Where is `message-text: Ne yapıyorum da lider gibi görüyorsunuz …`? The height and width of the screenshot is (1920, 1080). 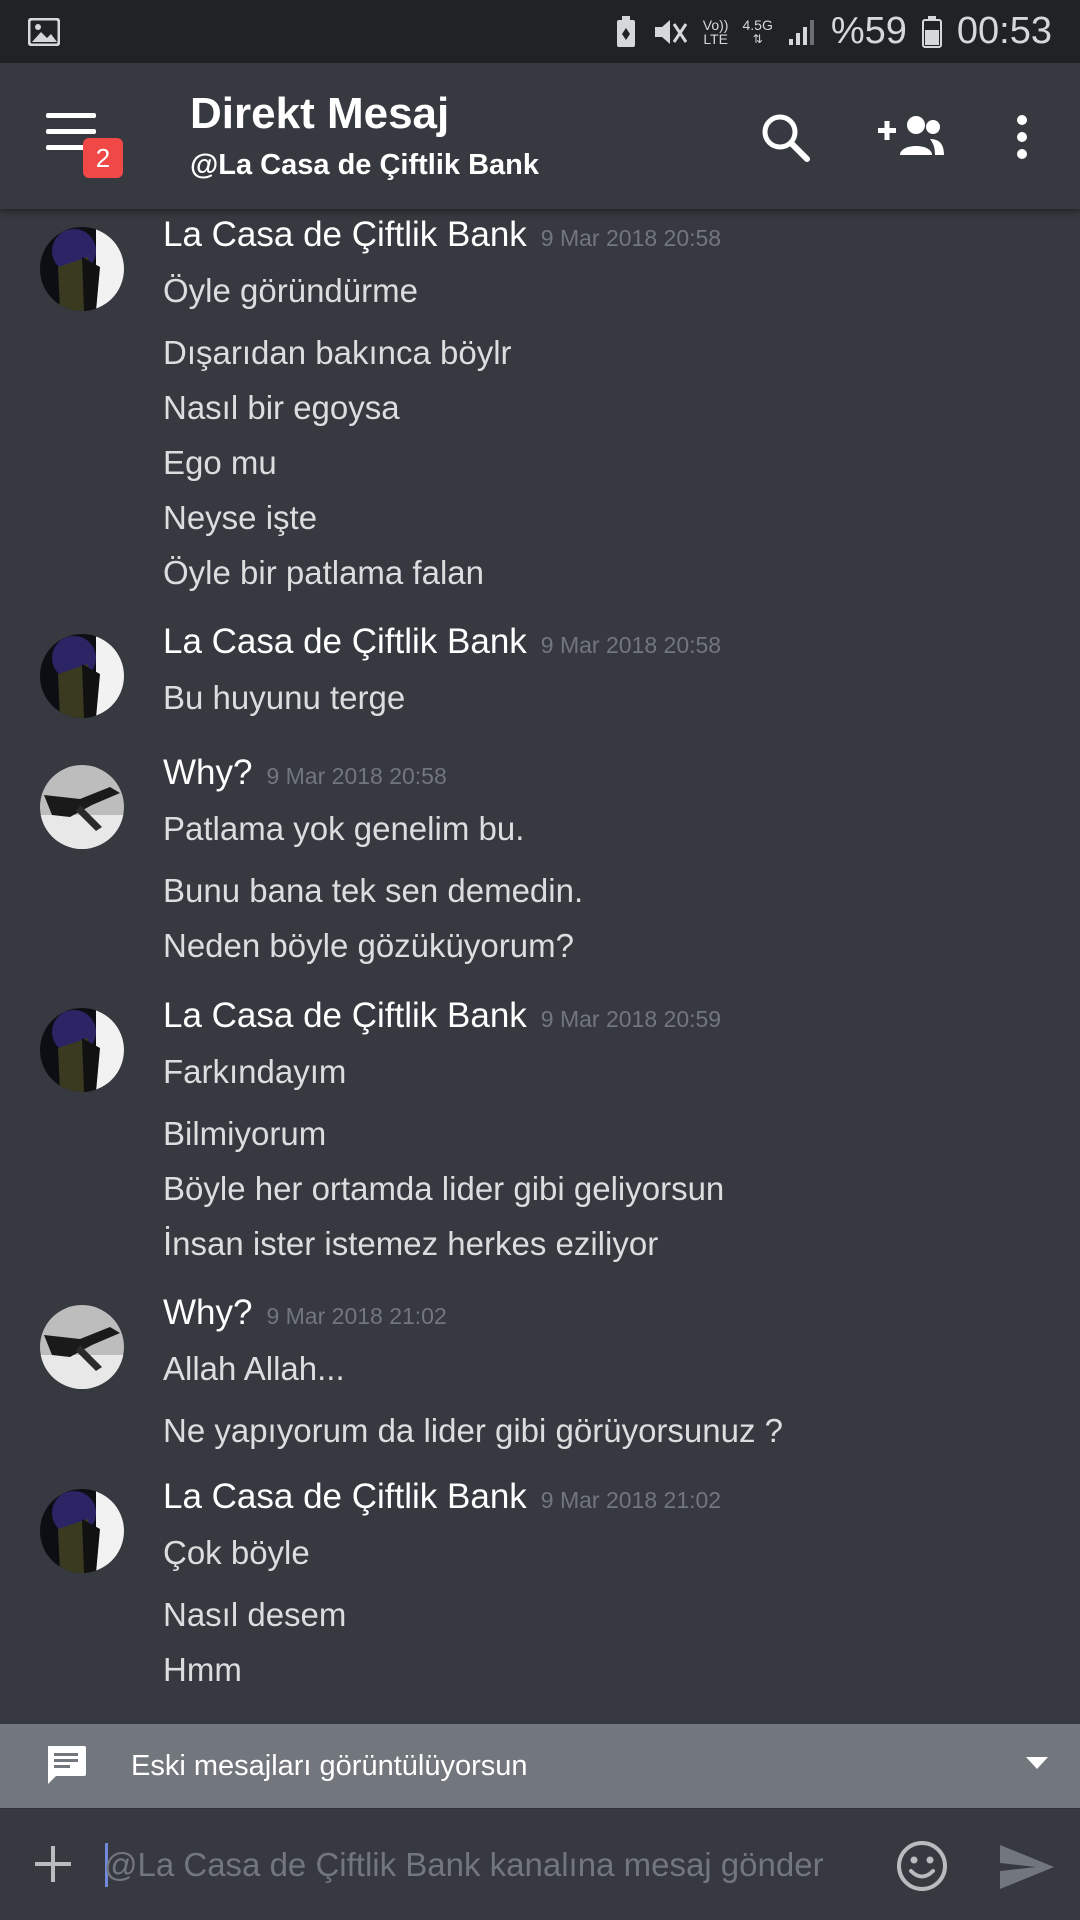
message-text: Ne yapıyorum da lider gibi görüyorsunuz … is located at coordinates (473, 1431).